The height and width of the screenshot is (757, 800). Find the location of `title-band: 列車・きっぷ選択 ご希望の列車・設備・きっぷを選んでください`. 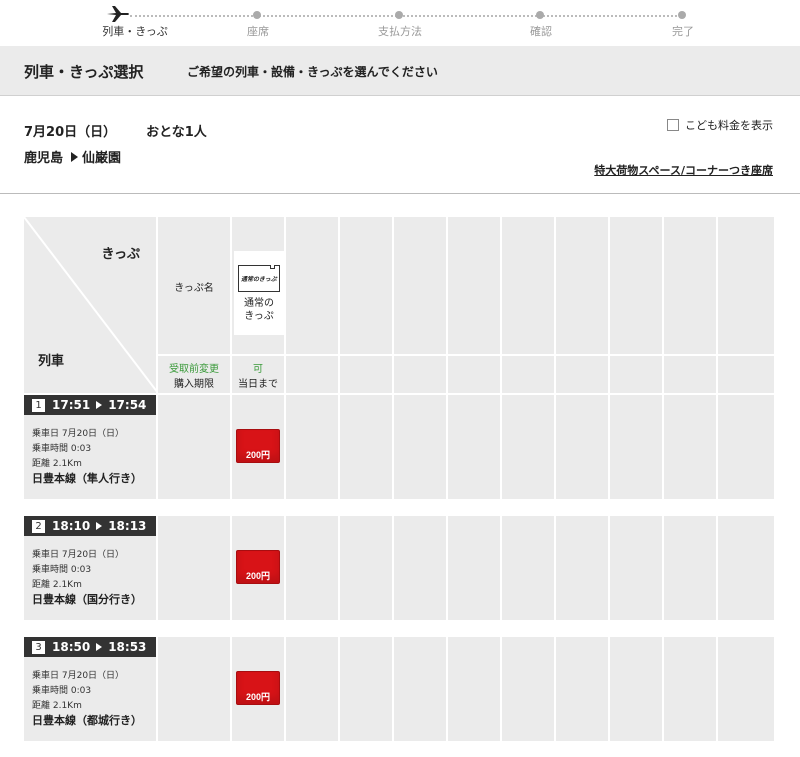

title-band: 列車・きっぷ選択 ご希望の列車・設備・きっぷを選んでください is located at coordinates (400, 71).